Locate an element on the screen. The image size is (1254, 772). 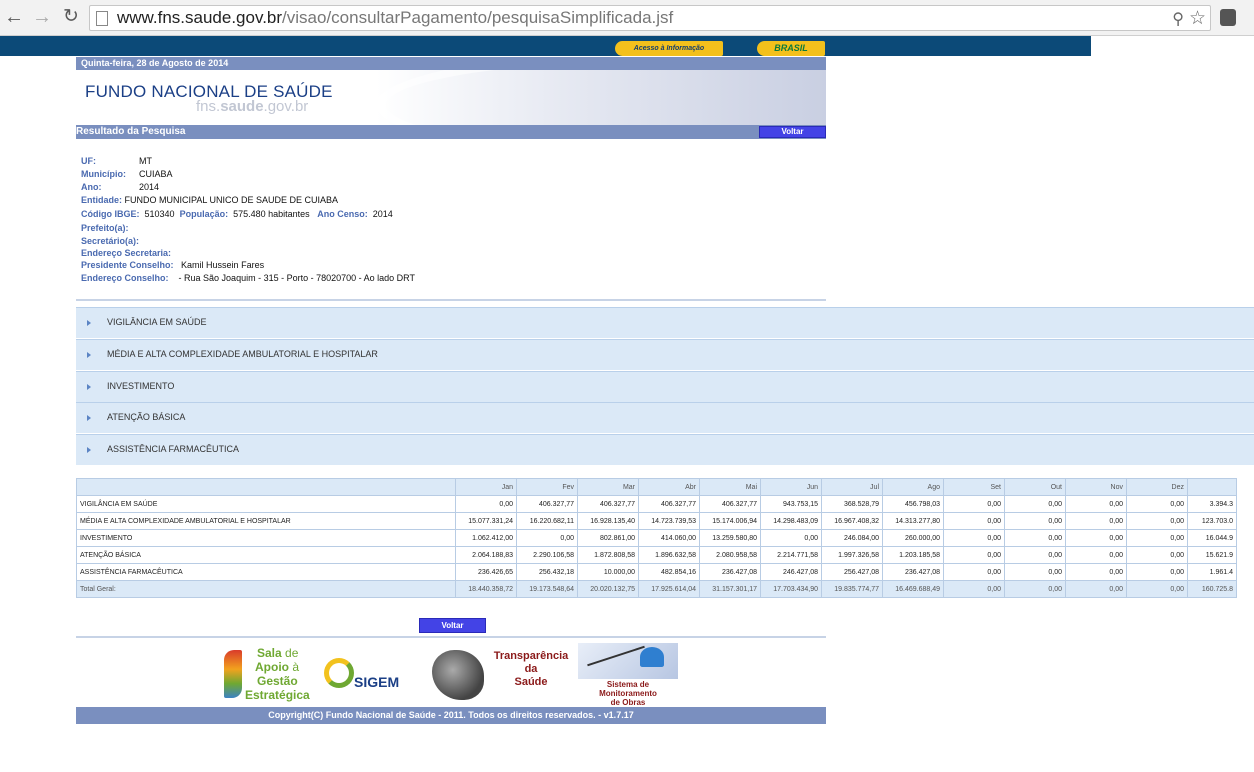
table-cell: 256.427,08 is located at coordinates (852, 572).